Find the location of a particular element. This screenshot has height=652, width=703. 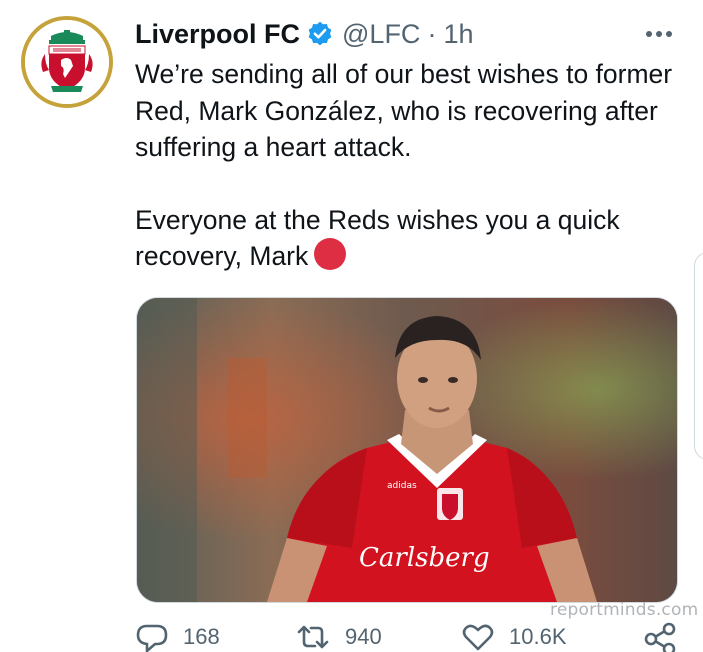

watermark-text: reportminds.com is located at coordinates (624, 610).